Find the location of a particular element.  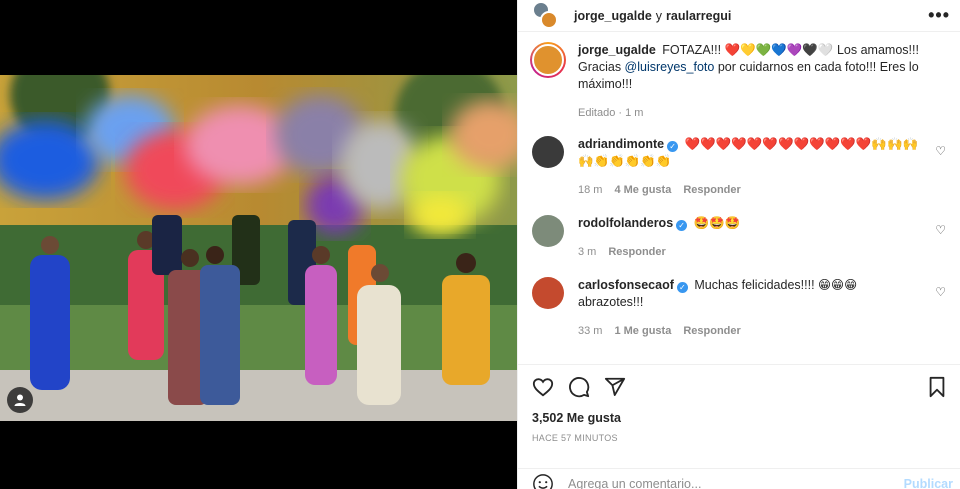

comment-username: rodolfolanderos is located at coordinates (625, 223).